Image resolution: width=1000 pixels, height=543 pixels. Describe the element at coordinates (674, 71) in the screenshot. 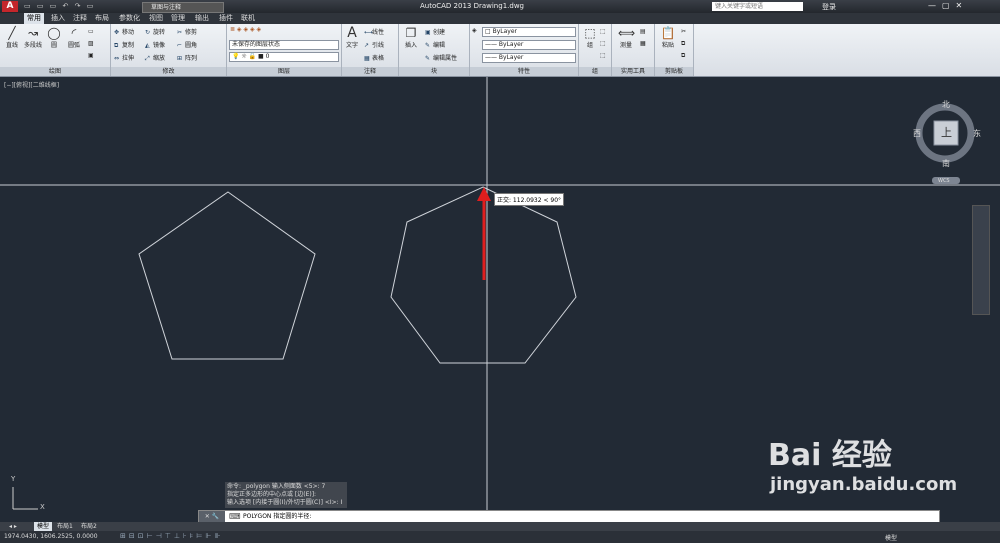

I see `panel-title-clipboard: 剪贴板` at that location.